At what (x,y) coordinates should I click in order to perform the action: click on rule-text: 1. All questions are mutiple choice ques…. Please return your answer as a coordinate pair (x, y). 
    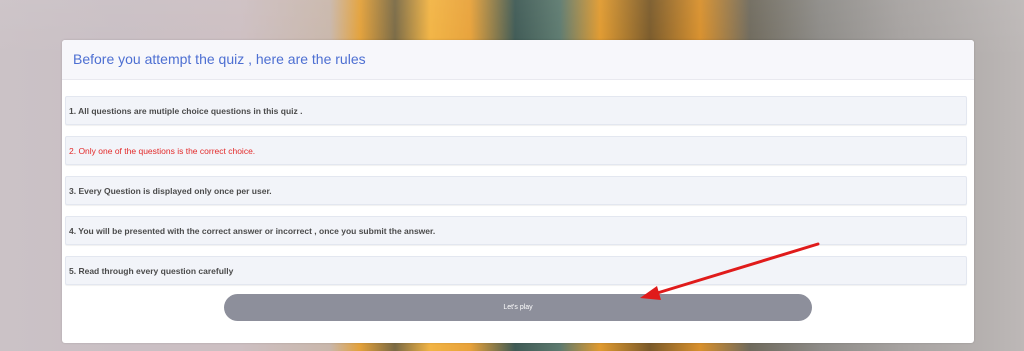
    Looking at the image, I should click on (186, 111).